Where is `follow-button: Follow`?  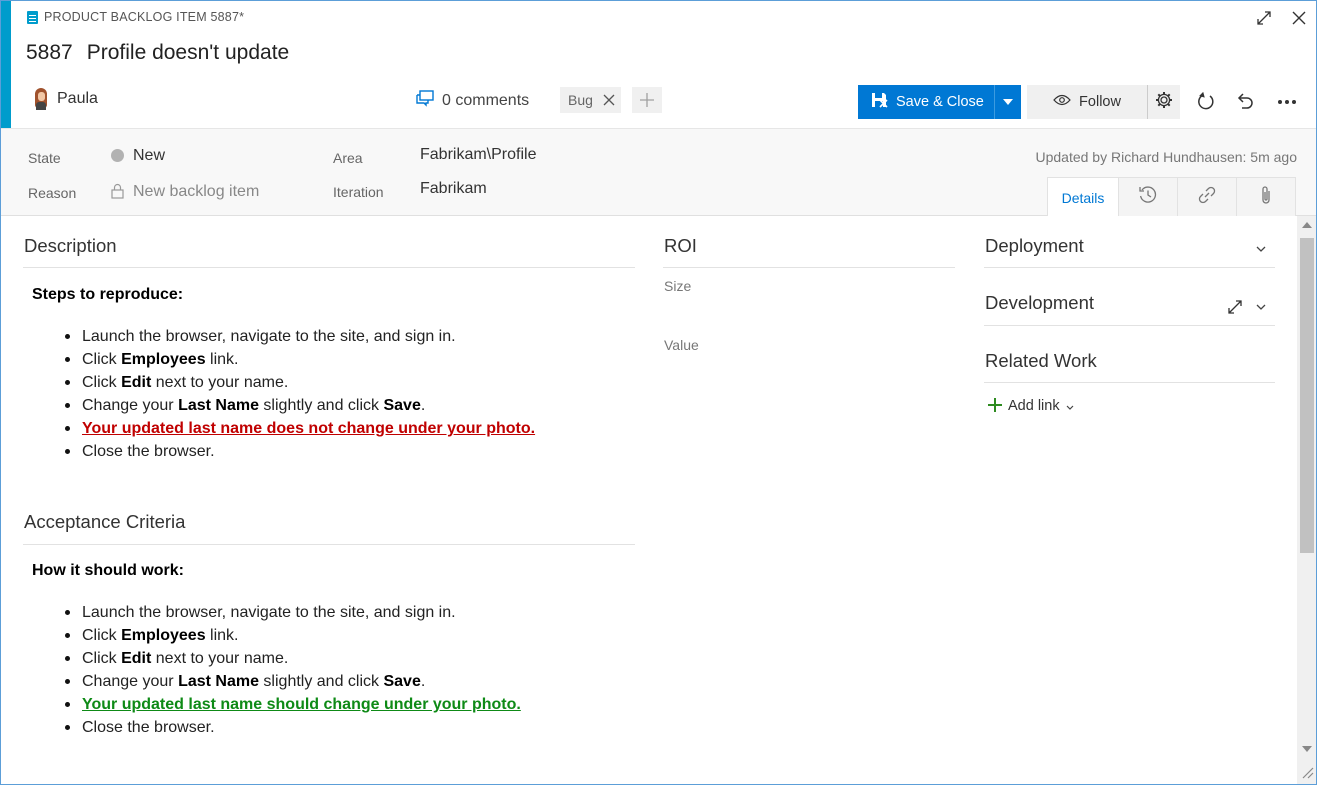 follow-button: Follow is located at coordinates (1087, 102).